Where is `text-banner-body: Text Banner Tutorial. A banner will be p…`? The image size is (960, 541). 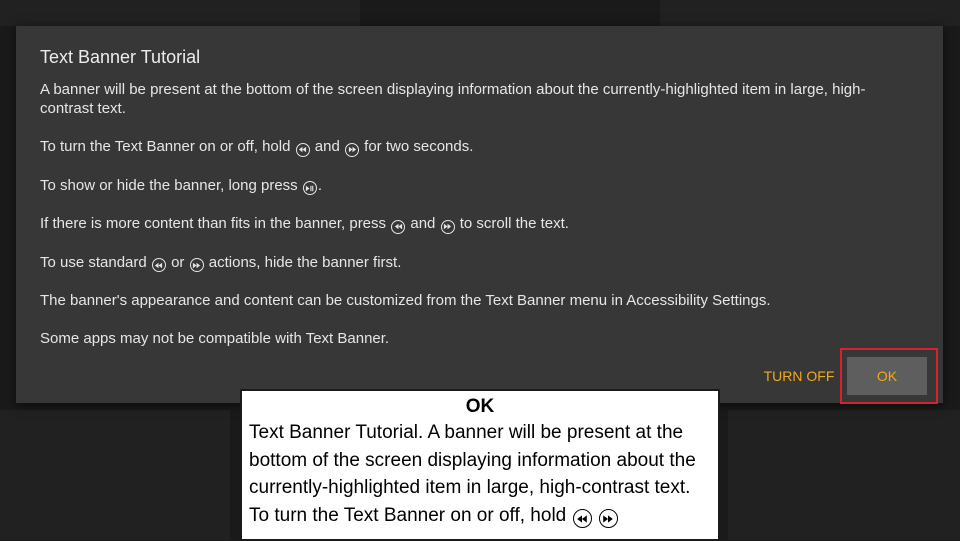 text-banner-body: Text Banner Tutorial. A banner will be p… is located at coordinates (472, 474).